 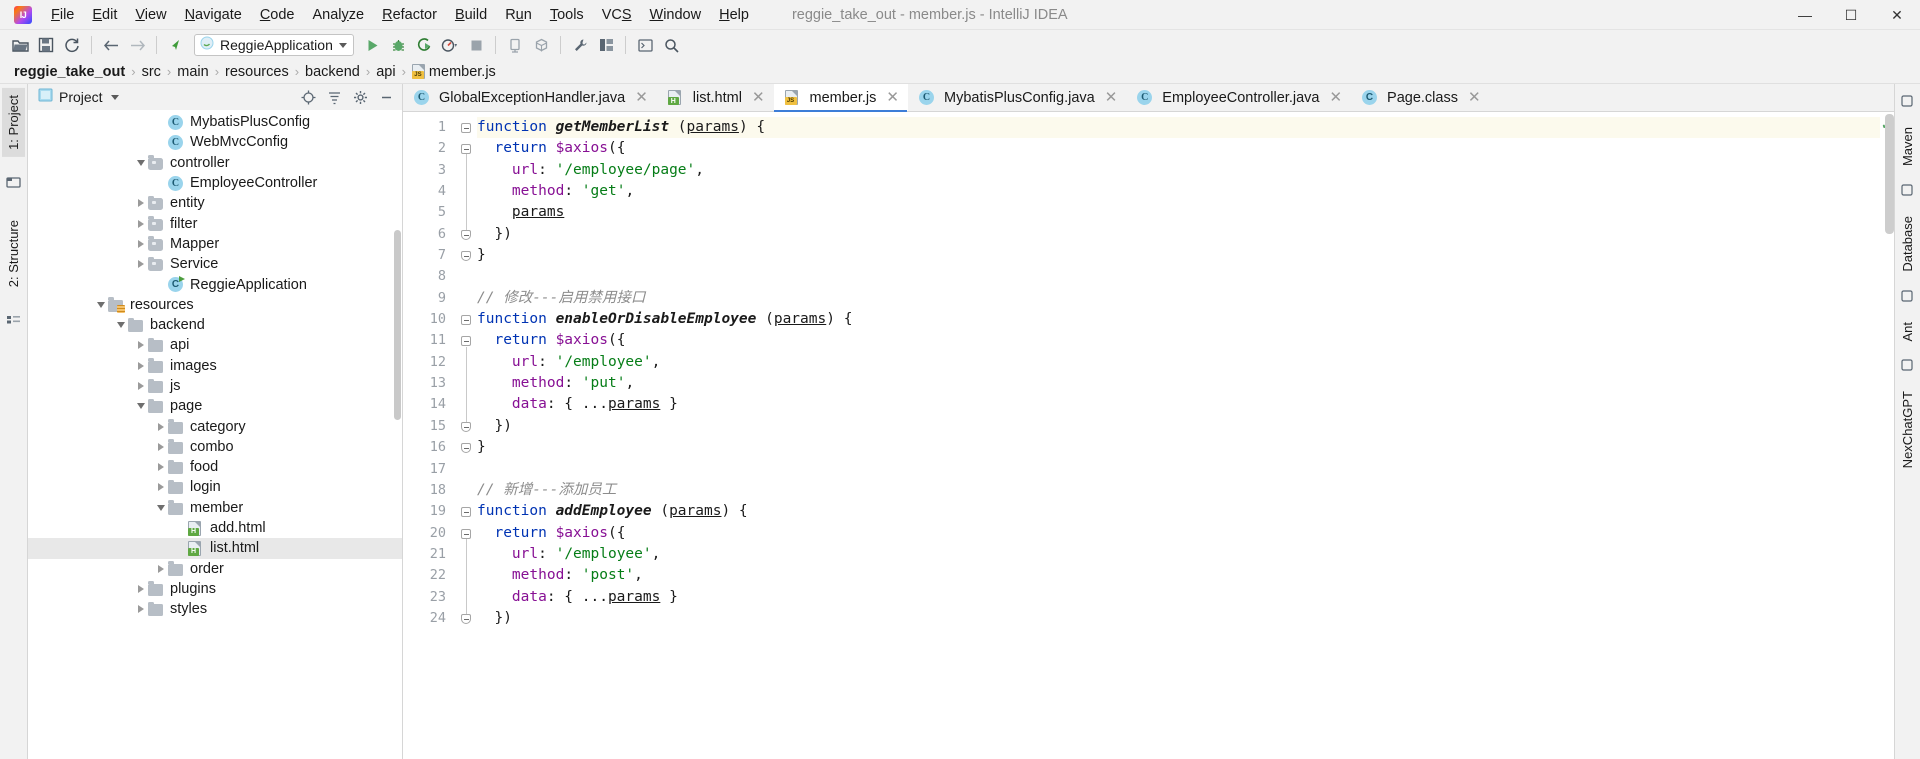 What do you see at coordinates (1420, 97) in the screenshot?
I see `editor-tab-page-class: C Page.class ✕` at bounding box center [1420, 97].